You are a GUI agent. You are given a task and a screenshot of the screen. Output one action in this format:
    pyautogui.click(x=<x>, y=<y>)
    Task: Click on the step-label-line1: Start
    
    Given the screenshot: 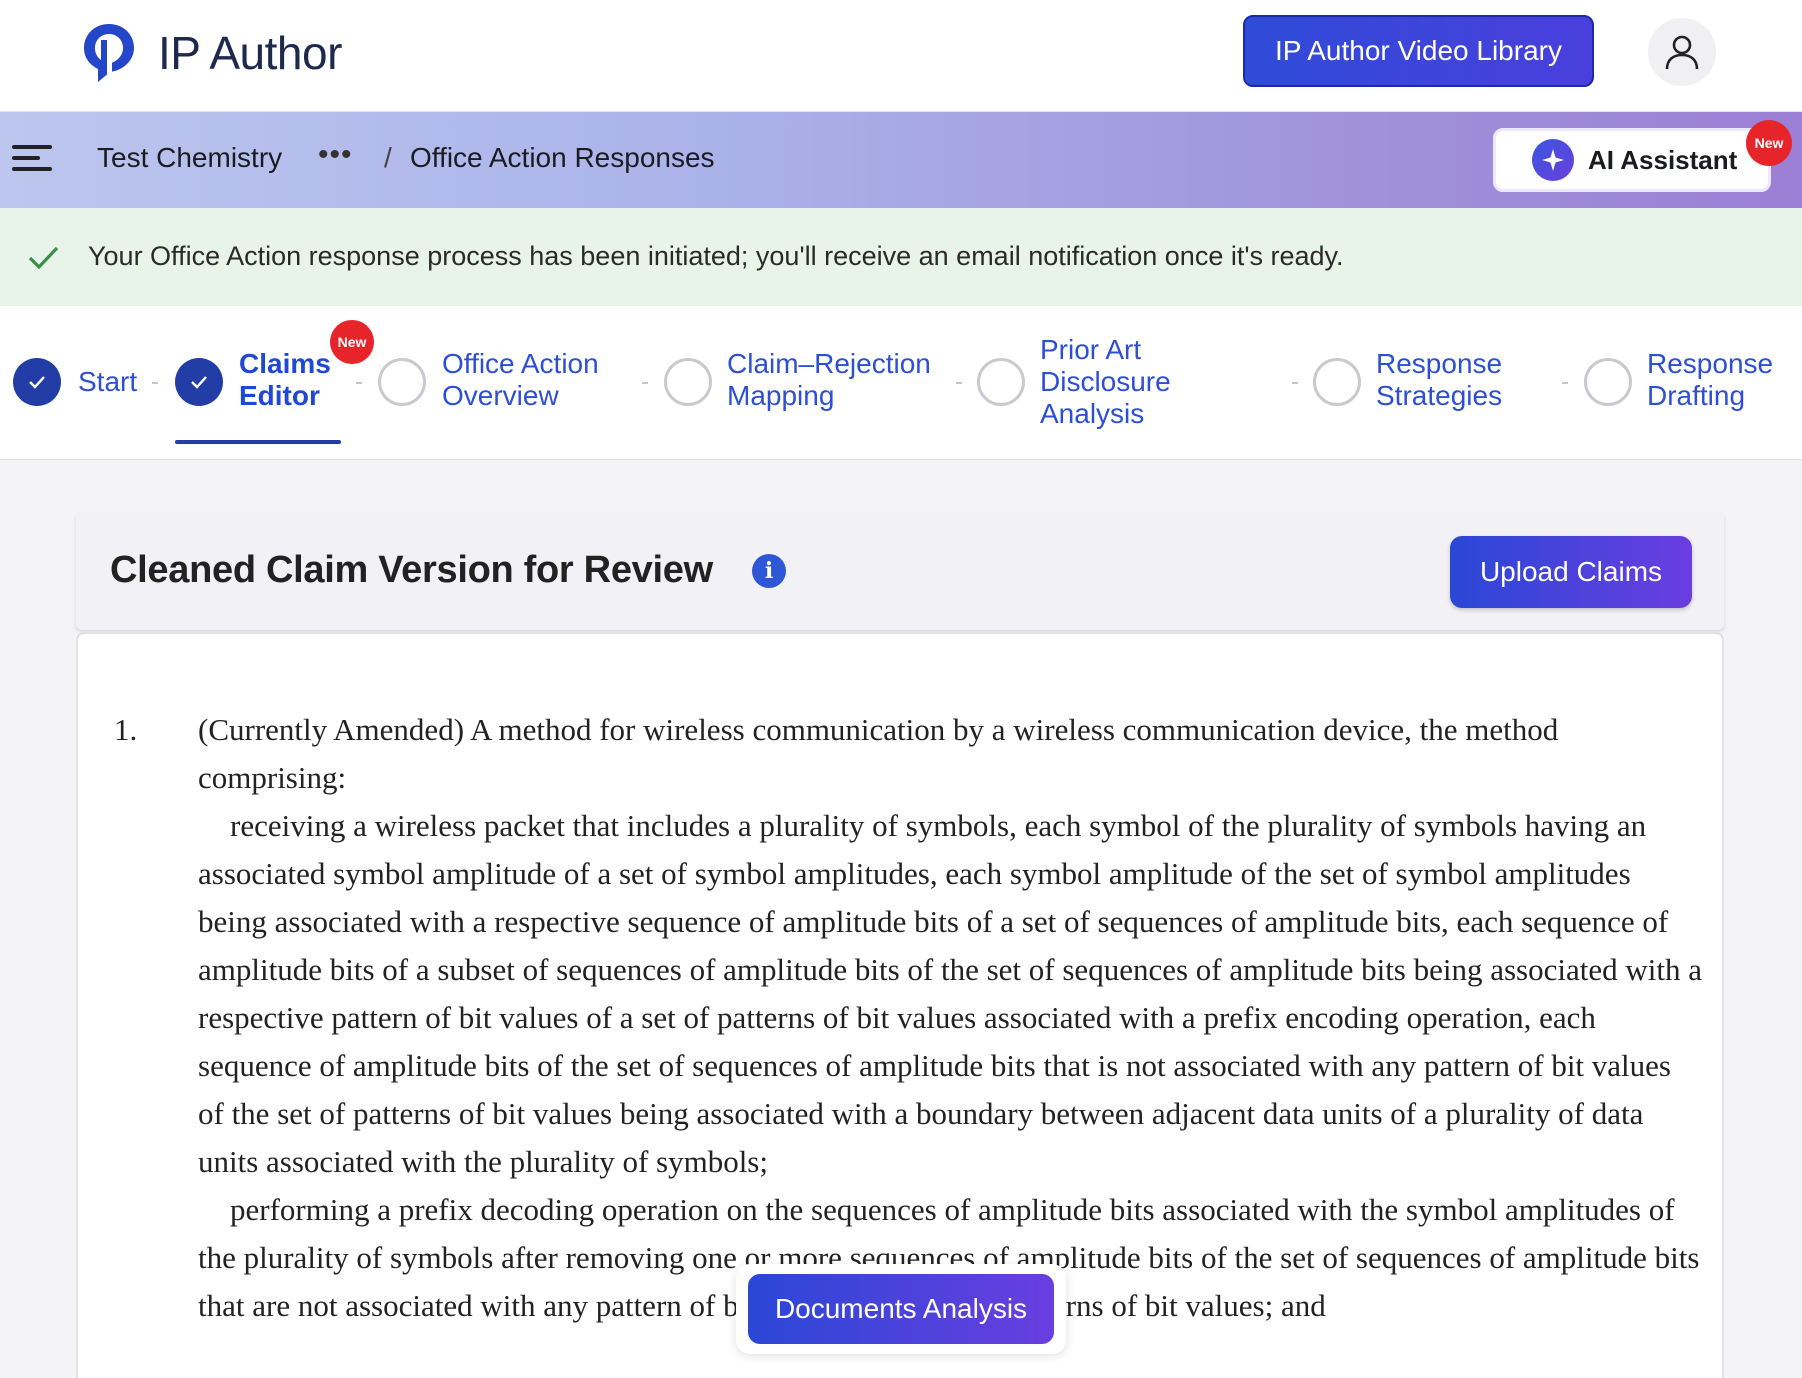 What is the action you would take?
    pyautogui.click(x=108, y=381)
    